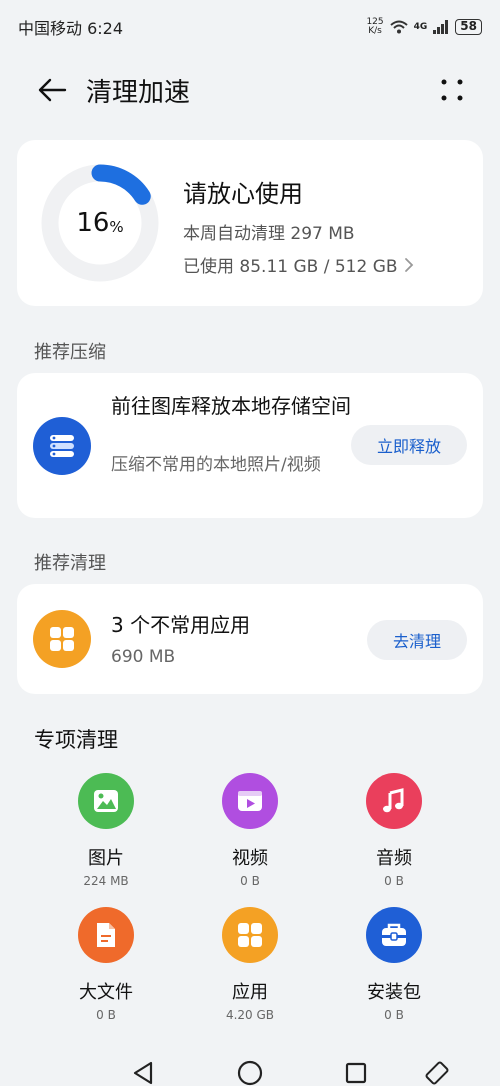 The width and height of the screenshot is (500, 1086). What do you see at coordinates (394, 964) in the screenshot?
I see `special-item-packages: 安装包 0 B` at bounding box center [394, 964].